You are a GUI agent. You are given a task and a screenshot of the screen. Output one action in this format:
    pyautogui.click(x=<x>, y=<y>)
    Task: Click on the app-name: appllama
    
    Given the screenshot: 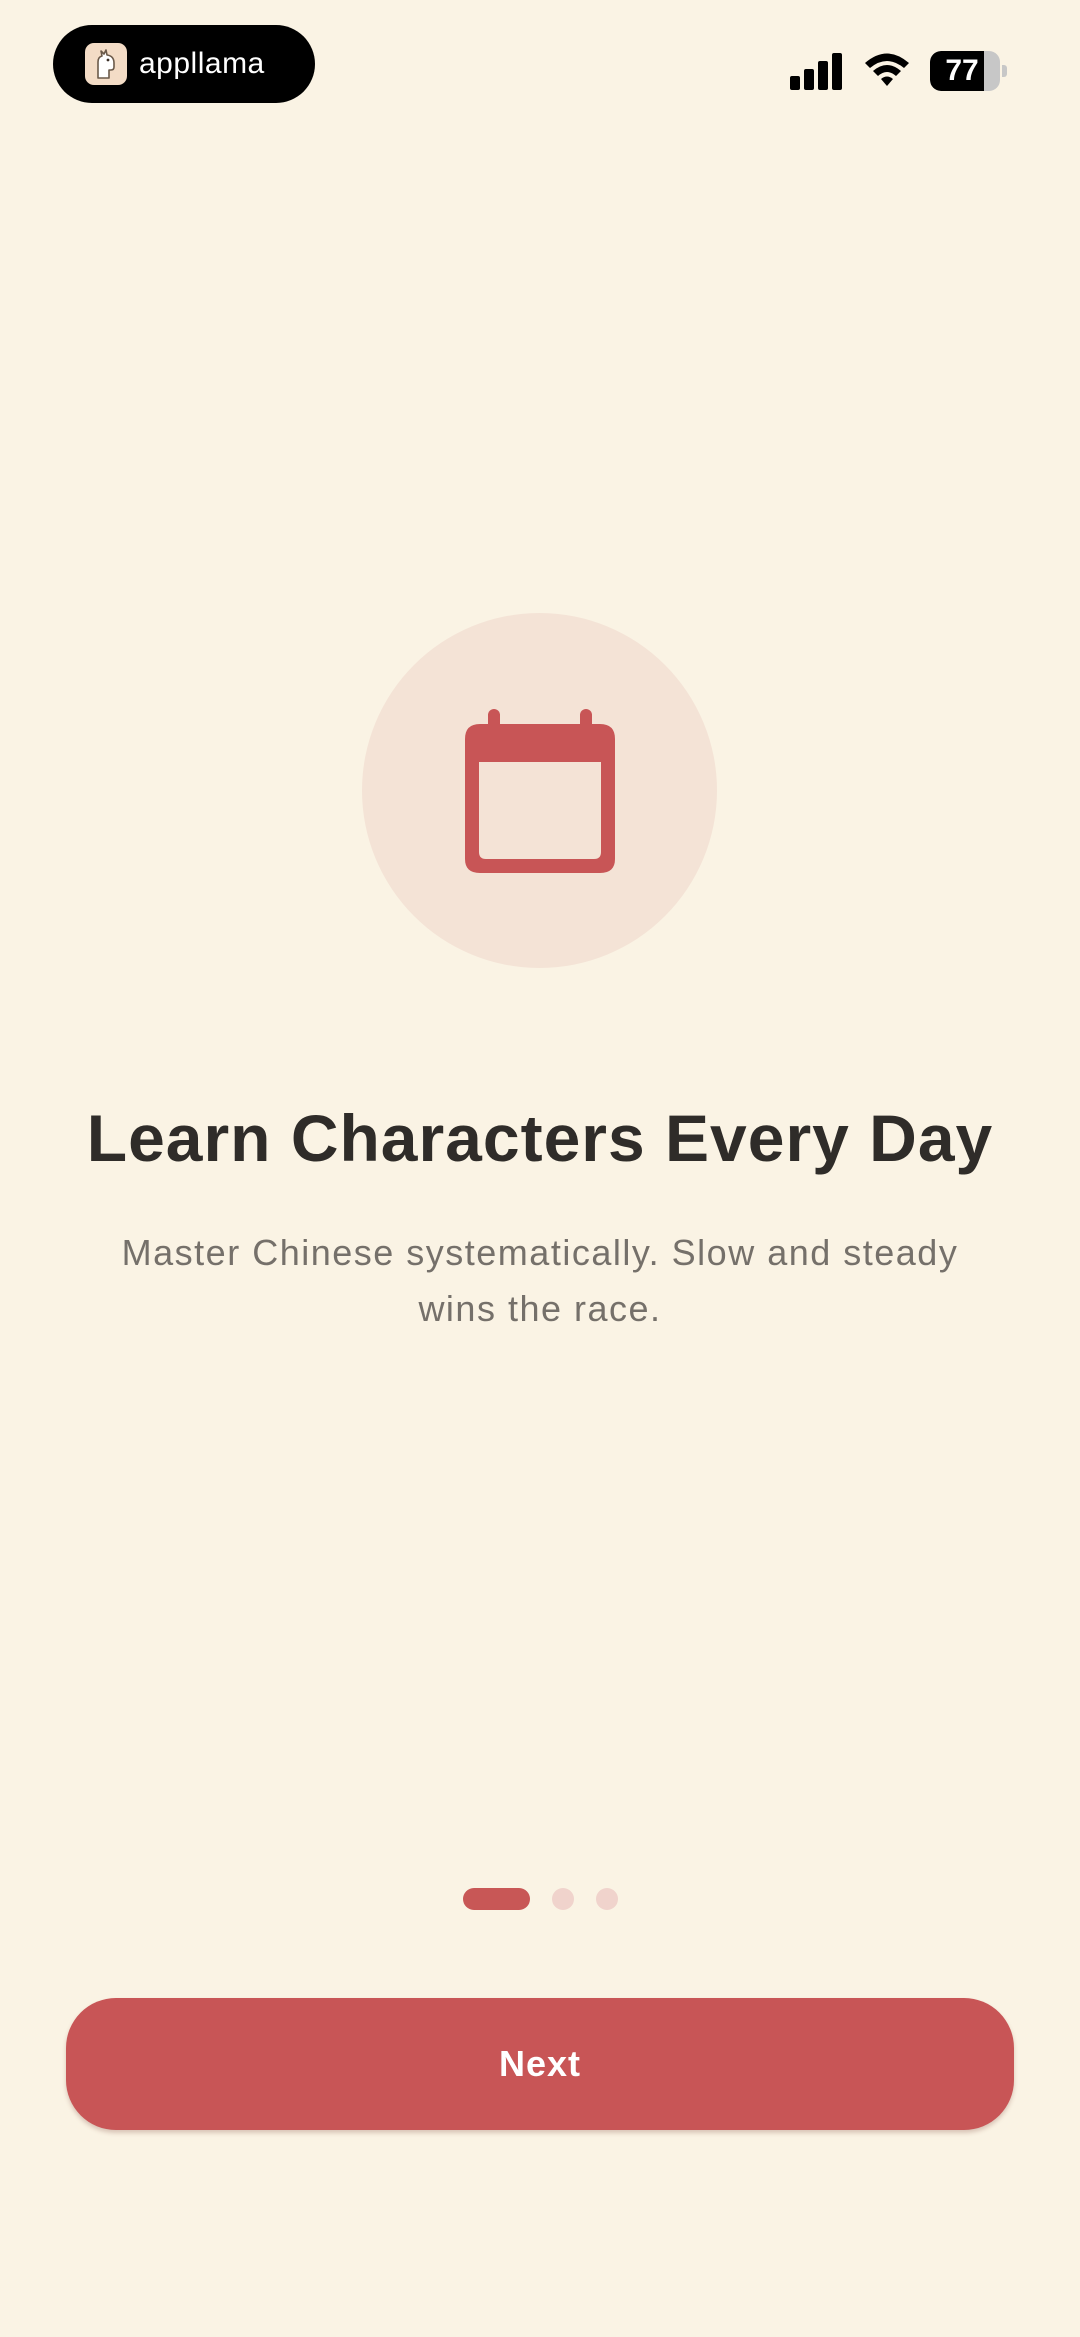 What is the action you would take?
    pyautogui.click(x=202, y=63)
    